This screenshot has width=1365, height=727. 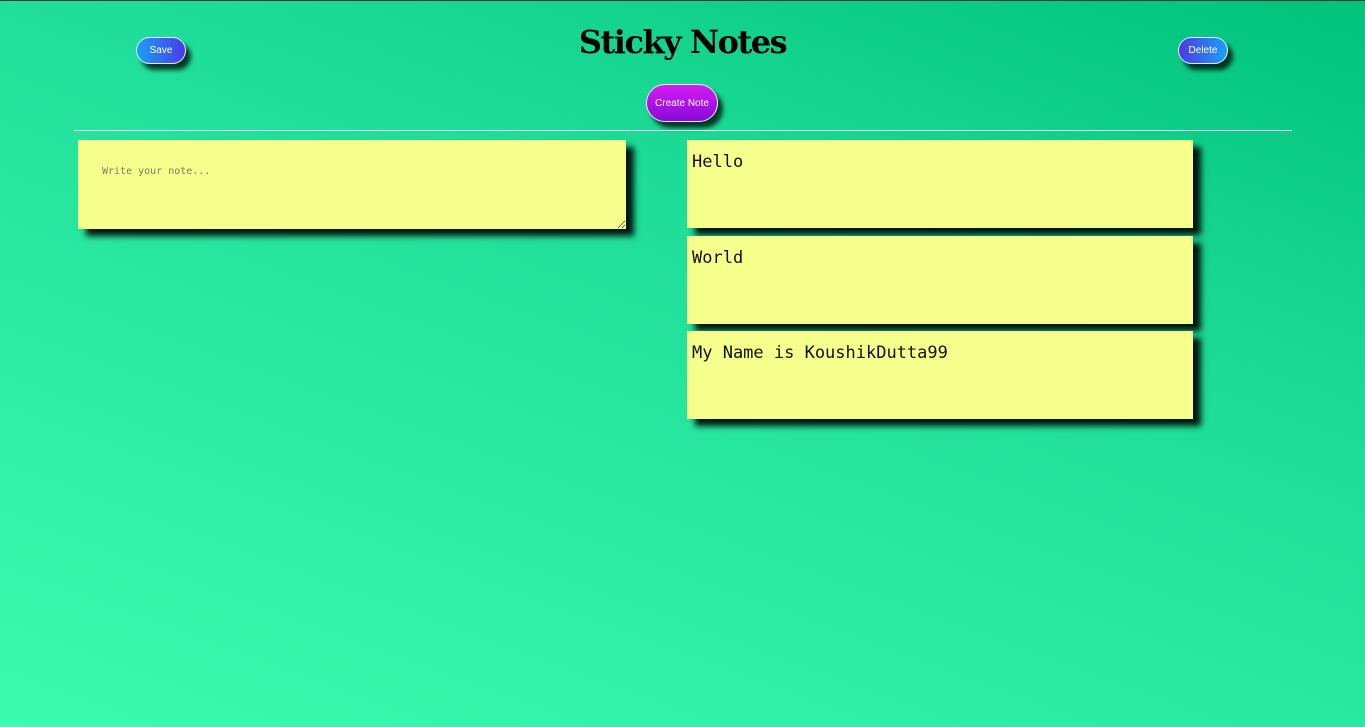 What do you see at coordinates (940, 280) in the screenshot?
I see `note-card: World` at bounding box center [940, 280].